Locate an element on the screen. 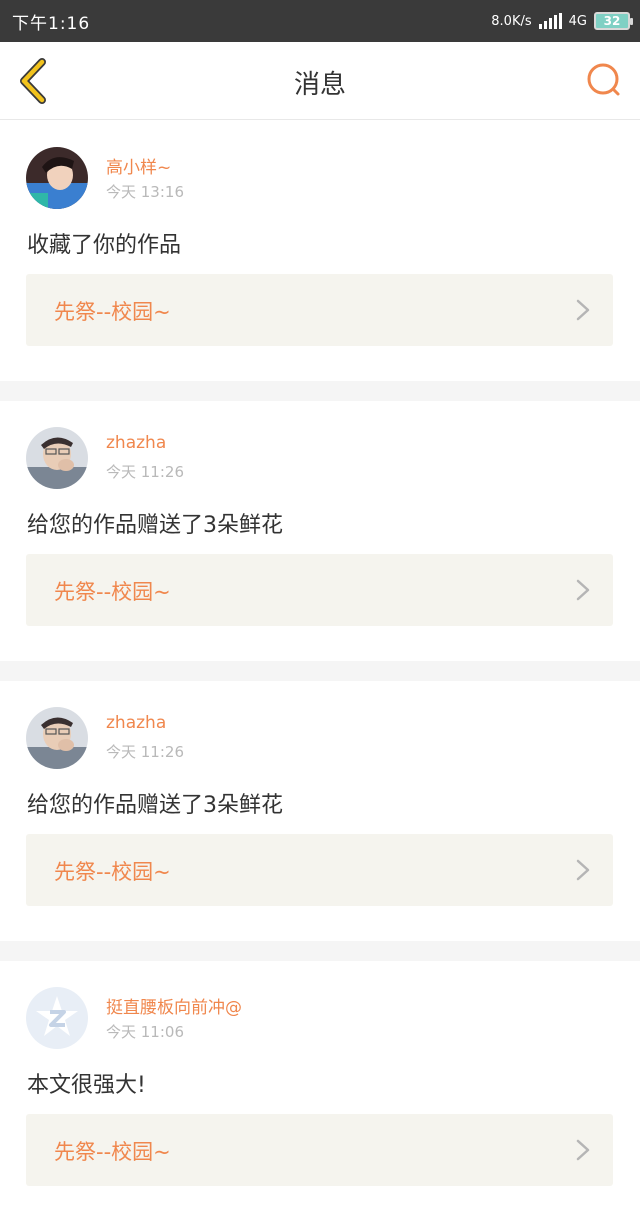 The image size is (640, 1221). network-speed: 8.0K/s is located at coordinates (511, 21).